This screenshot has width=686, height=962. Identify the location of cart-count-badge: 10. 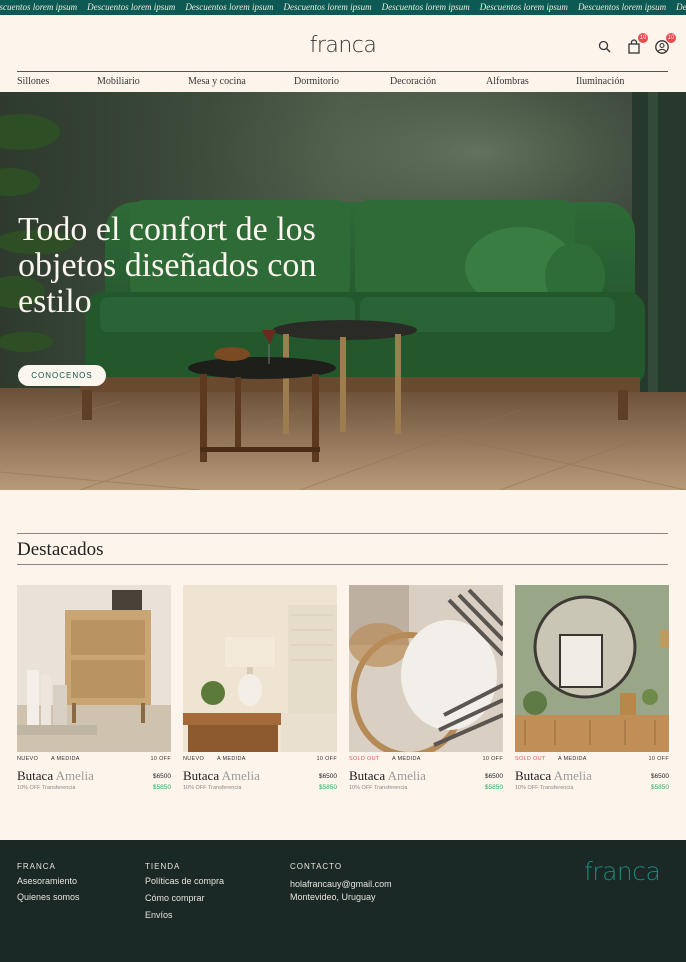
(643, 38).